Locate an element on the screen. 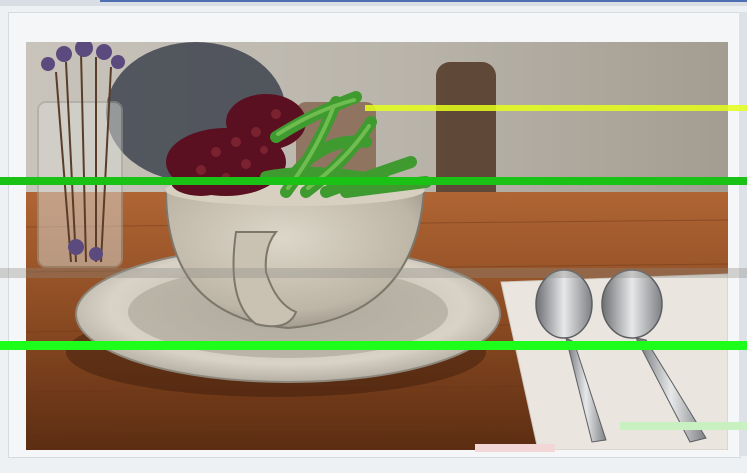 This screenshot has width=747, height=473. scrollbar-track is located at coordinates (743, 234).